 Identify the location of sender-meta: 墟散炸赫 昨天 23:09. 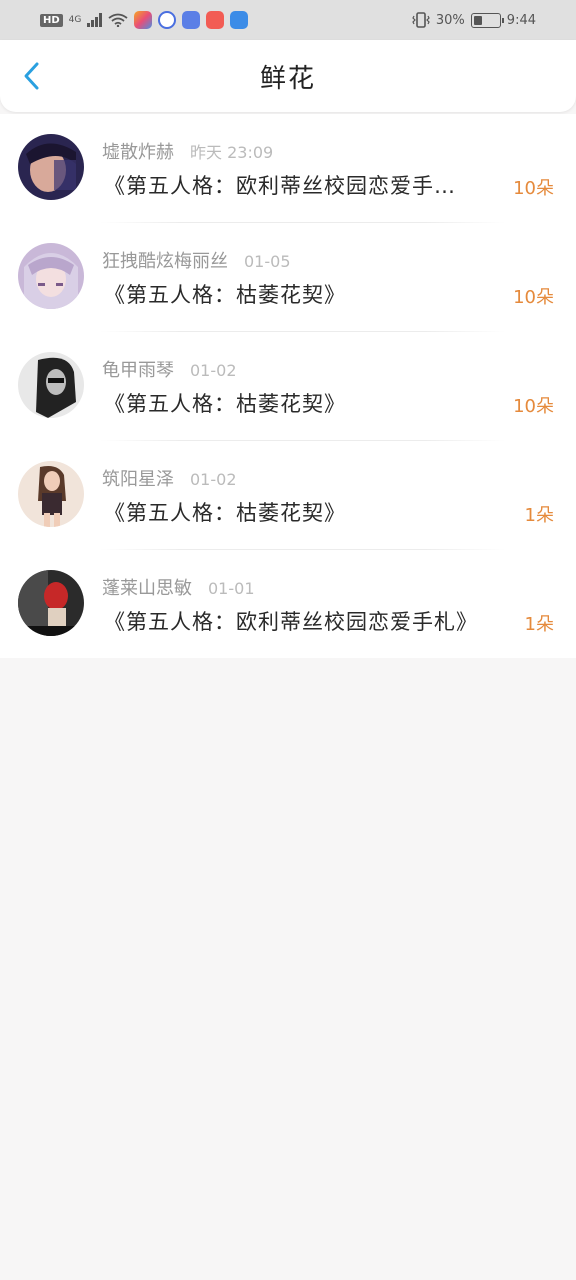
(187, 151).